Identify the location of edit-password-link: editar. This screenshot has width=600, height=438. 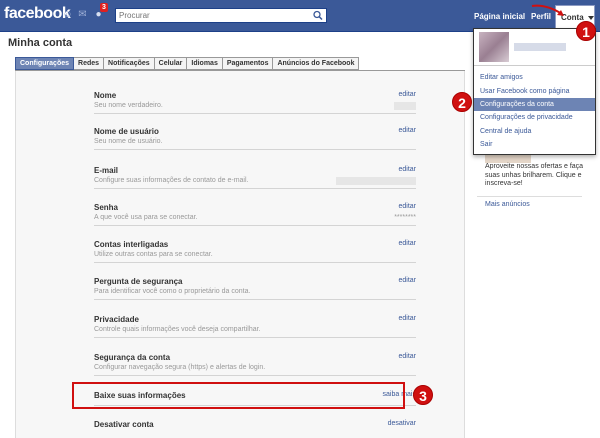
(407, 206).